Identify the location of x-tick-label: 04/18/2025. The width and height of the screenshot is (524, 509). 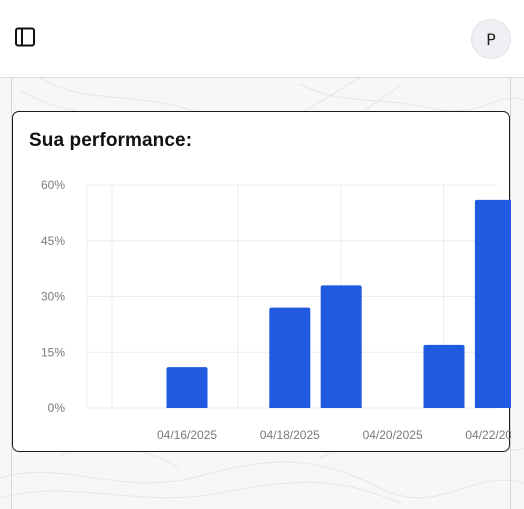
(290, 435).